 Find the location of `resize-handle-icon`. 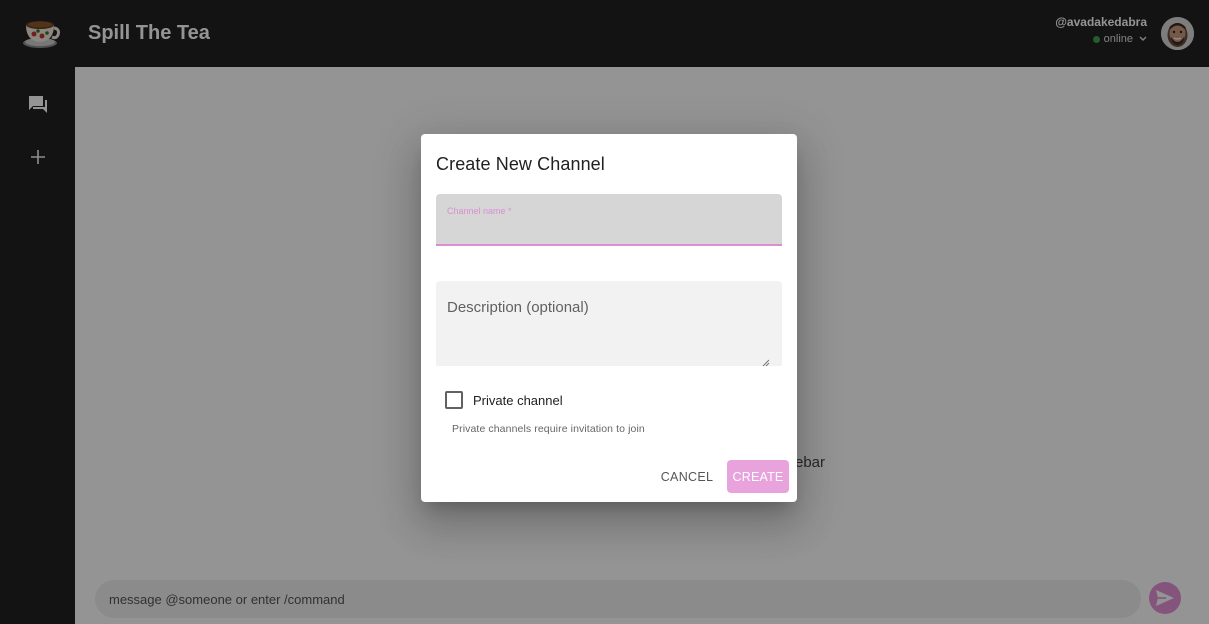

resize-handle-icon is located at coordinates (766, 360).